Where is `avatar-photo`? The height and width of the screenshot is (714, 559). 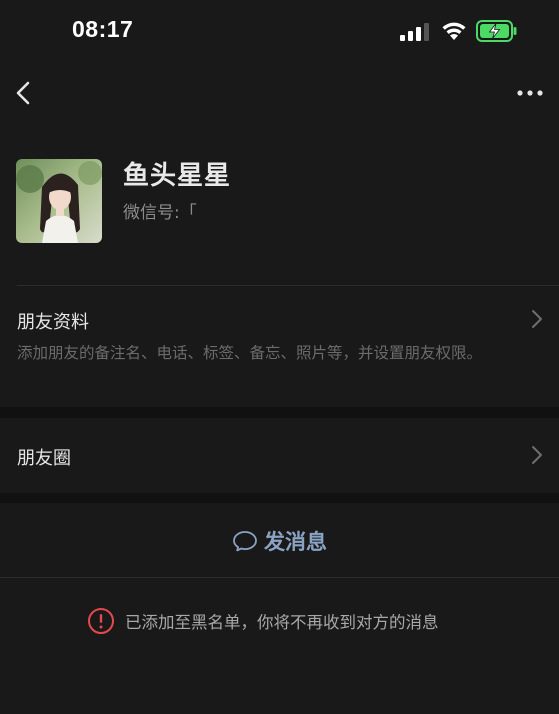 avatar-photo is located at coordinates (59, 201).